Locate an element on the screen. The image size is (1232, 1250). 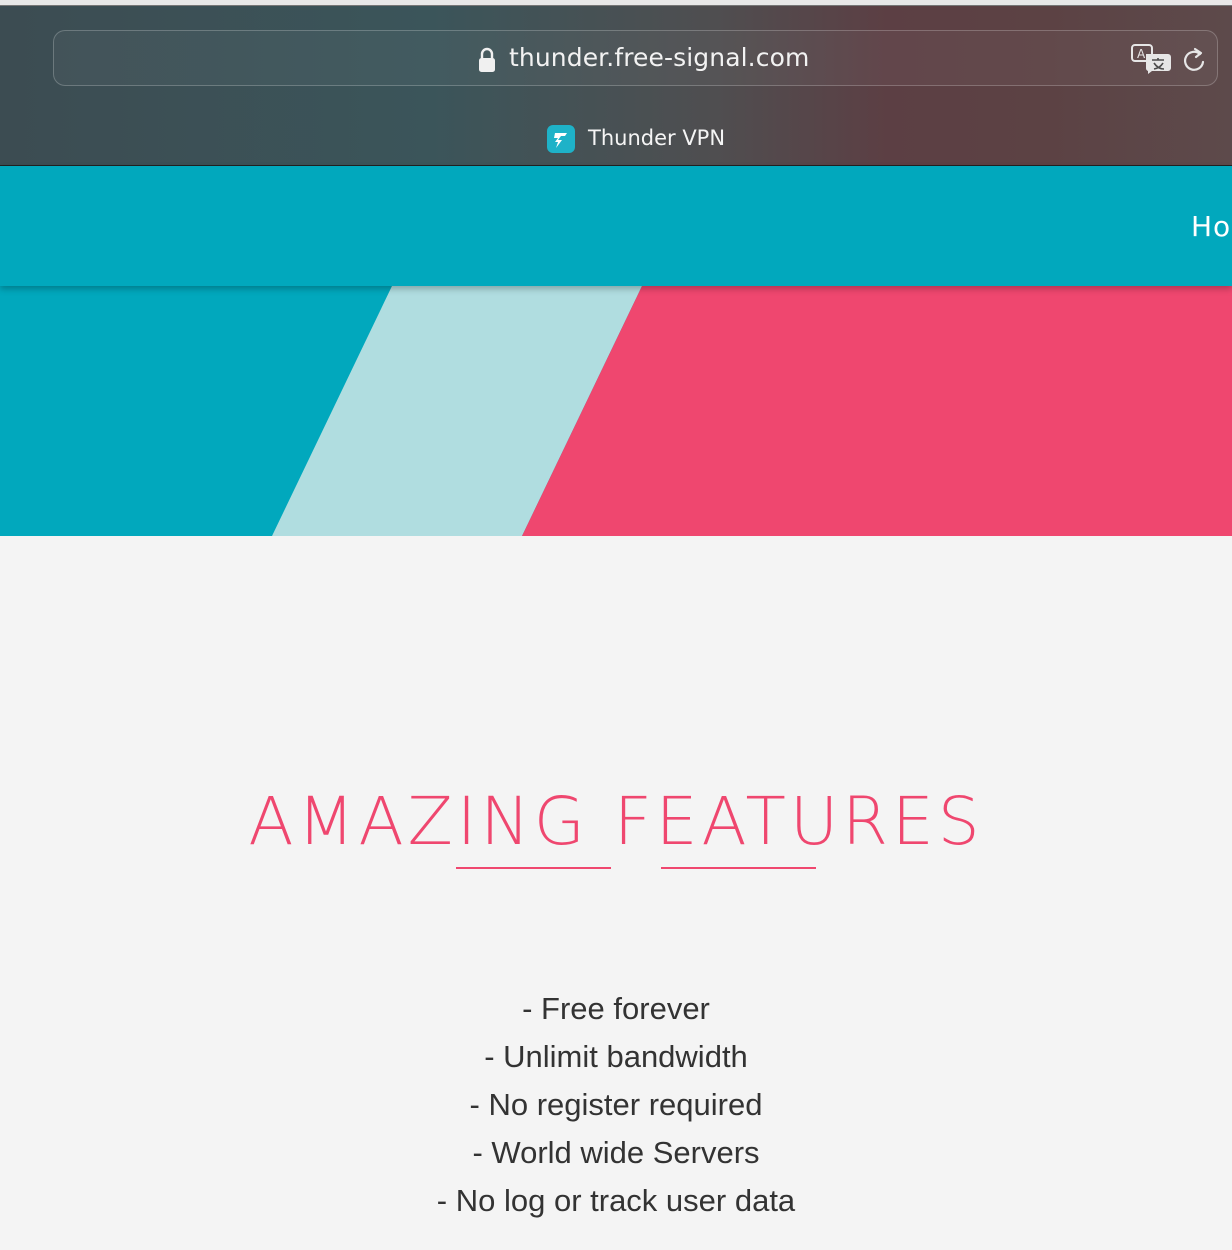
tab-title: Thunder VPN is located at coordinates (656, 138).